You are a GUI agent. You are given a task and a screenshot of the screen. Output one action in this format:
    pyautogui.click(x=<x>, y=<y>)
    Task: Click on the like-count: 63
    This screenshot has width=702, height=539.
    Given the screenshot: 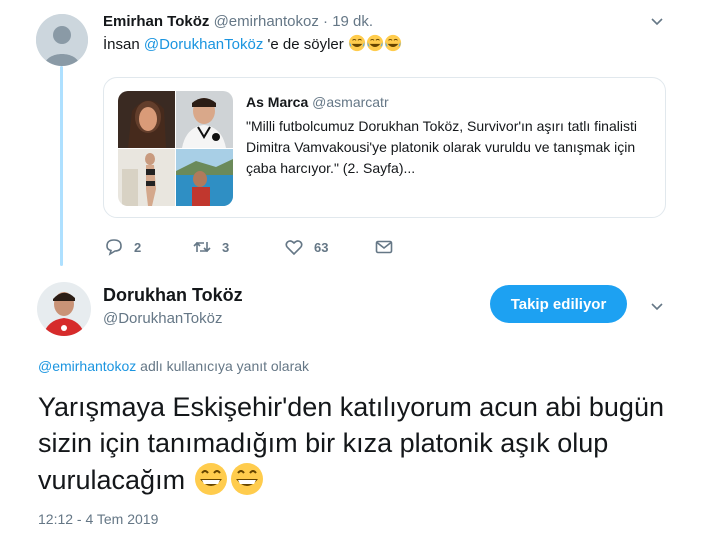 What is the action you would take?
    pyautogui.click(x=321, y=247)
    